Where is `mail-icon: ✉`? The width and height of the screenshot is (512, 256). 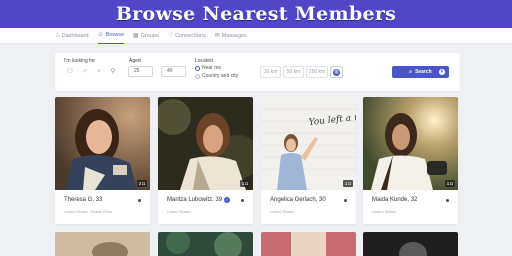 mail-icon: ✉ is located at coordinates (217, 35).